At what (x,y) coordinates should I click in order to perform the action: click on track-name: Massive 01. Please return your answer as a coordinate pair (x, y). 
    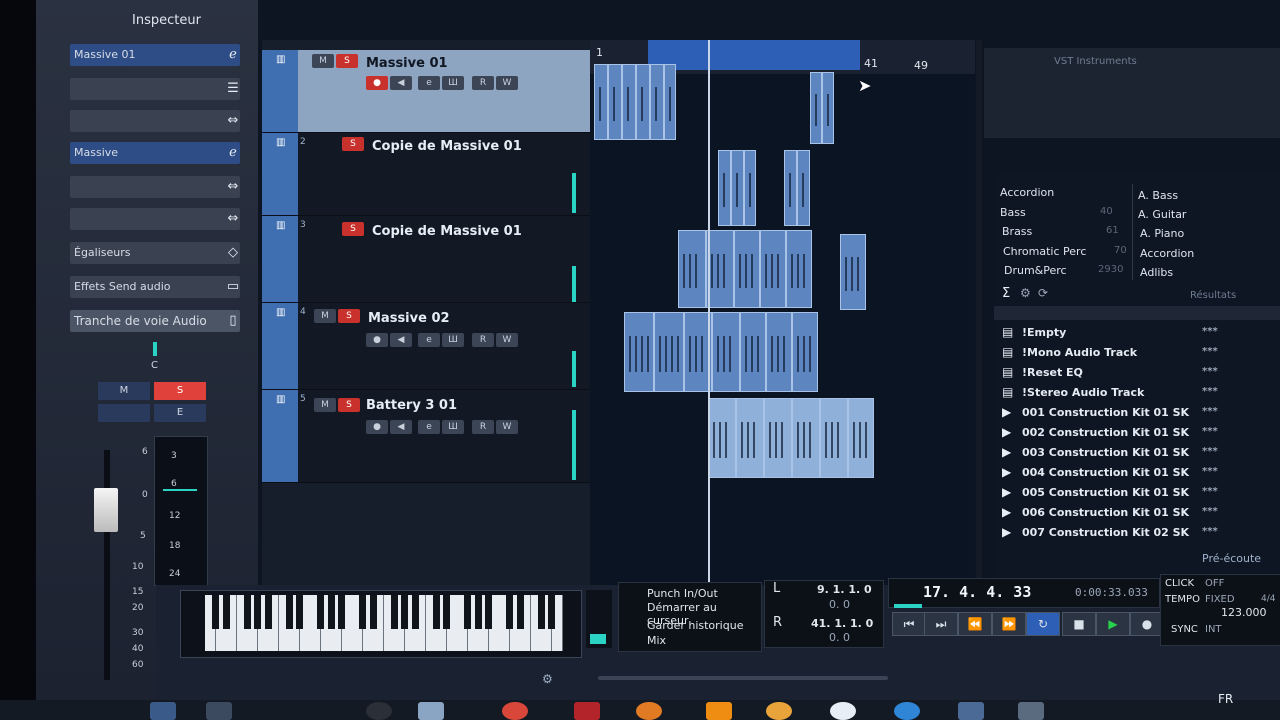
    Looking at the image, I should click on (407, 63).